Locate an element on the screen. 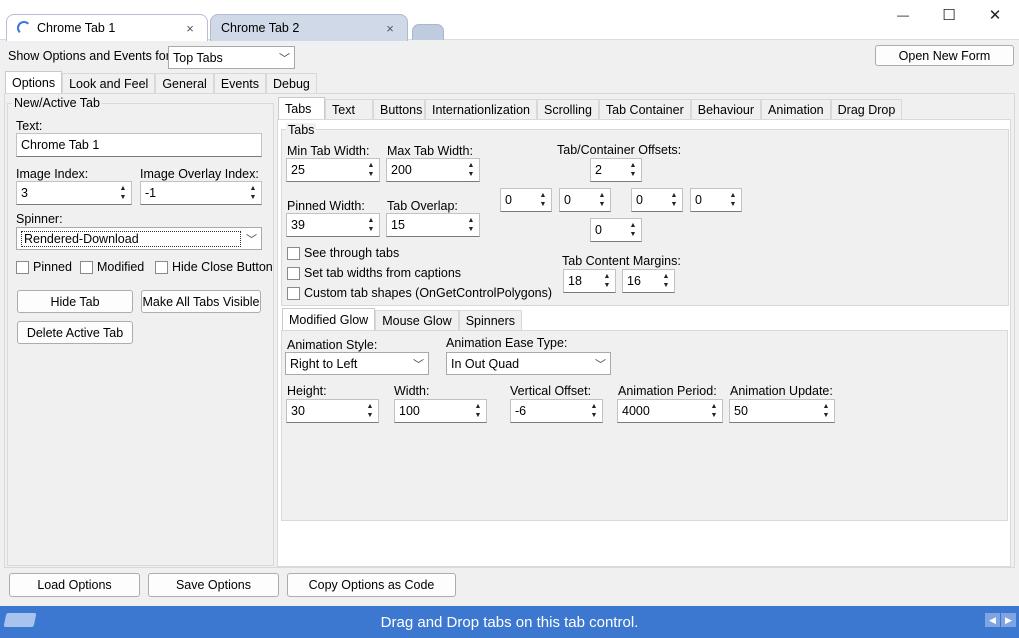 The width and height of the screenshot is (1019, 638). custom-shapes-checkbox: Custom tab shapes (OnGetControlPolygons) is located at coordinates (419, 293).